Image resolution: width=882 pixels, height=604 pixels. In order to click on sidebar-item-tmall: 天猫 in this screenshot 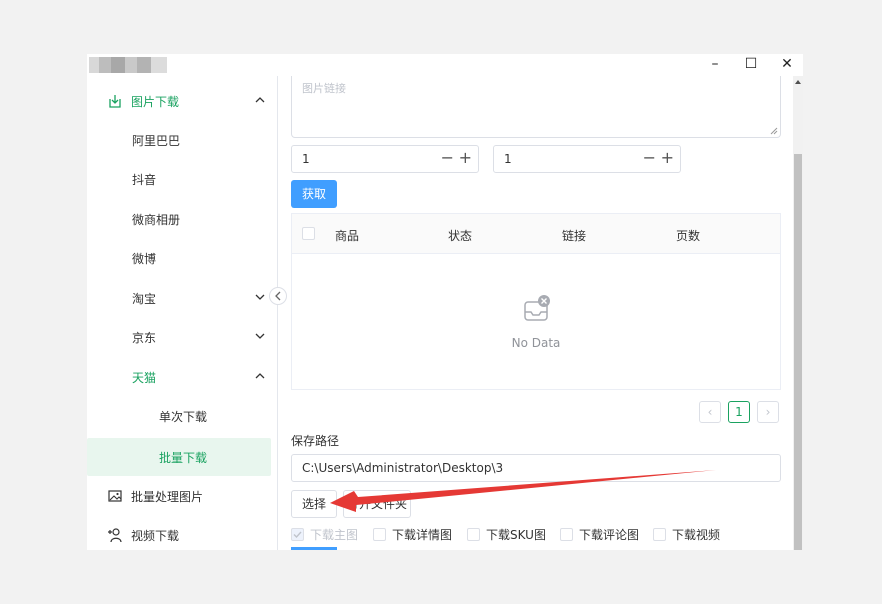, I will do `click(182, 377)`.